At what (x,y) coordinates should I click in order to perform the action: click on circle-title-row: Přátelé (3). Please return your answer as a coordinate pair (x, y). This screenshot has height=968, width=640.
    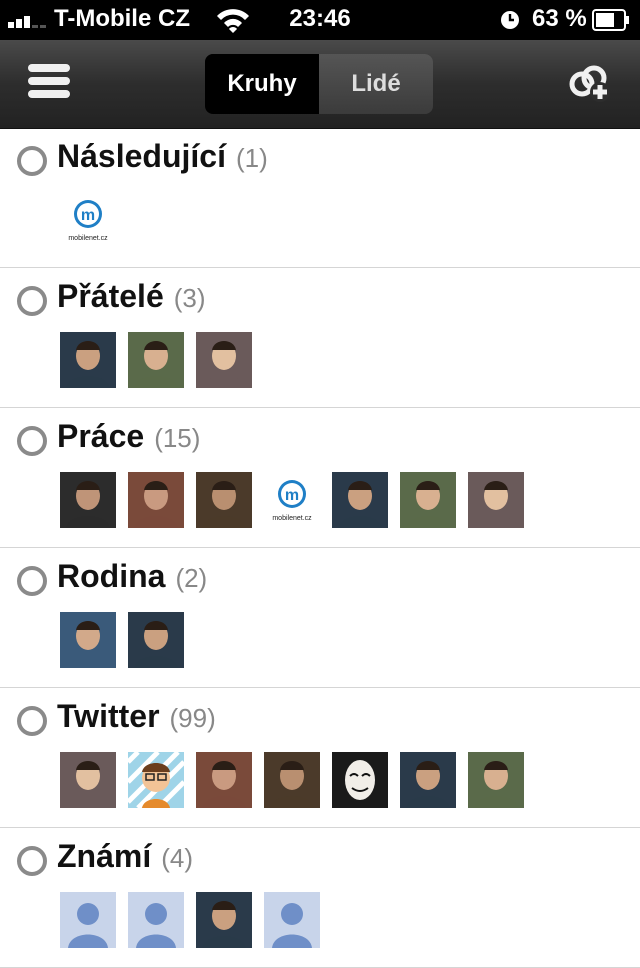
    Looking at the image, I should click on (131, 296).